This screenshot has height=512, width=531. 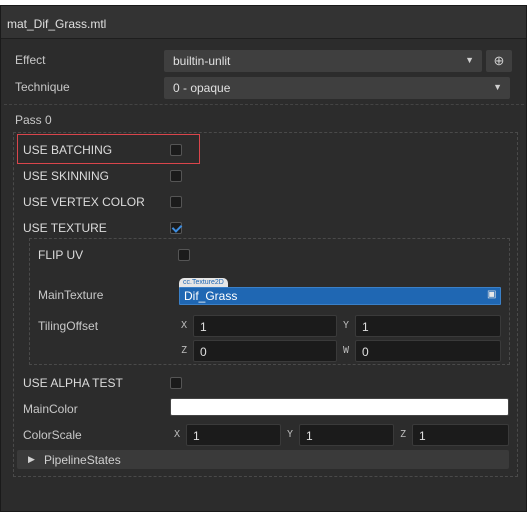 What do you see at coordinates (30, 60) in the screenshot?
I see `effect-label: Effect` at bounding box center [30, 60].